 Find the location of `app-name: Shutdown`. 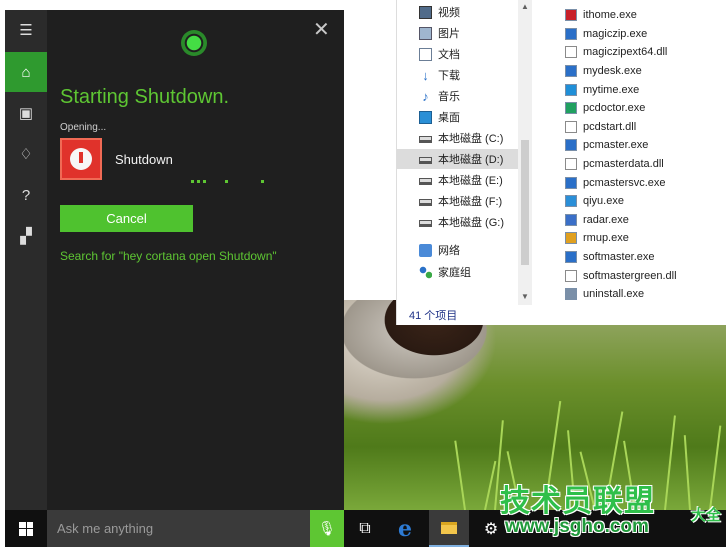

app-name: Shutdown is located at coordinates (144, 159).